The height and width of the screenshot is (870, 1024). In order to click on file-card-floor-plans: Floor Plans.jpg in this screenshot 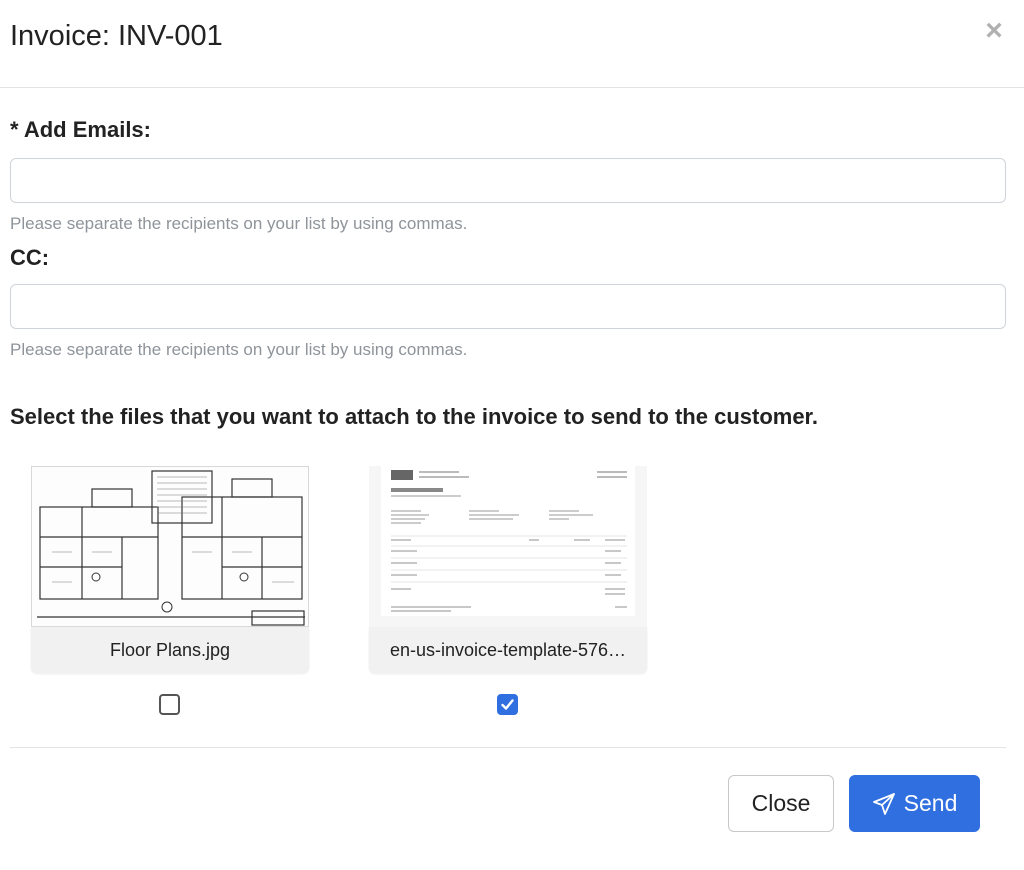, I will do `click(170, 569)`.